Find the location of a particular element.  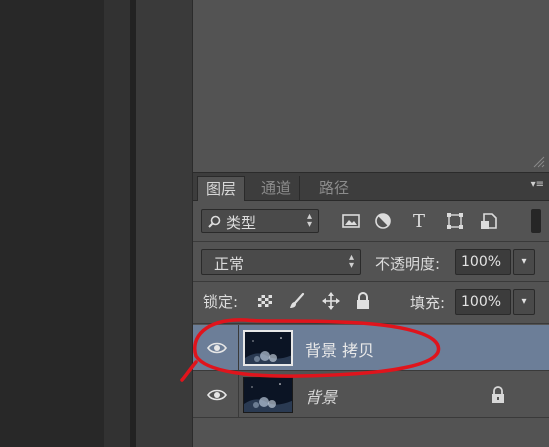

lock-label: 锁定: is located at coordinates (221, 302).